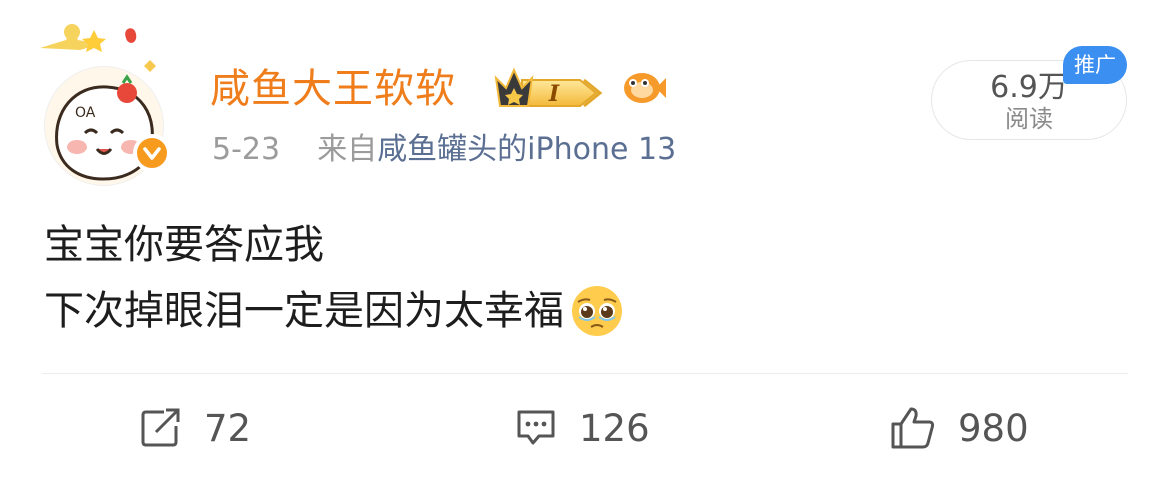 This screenshot has width=1170, height=477. Describe the element at coordinates (304, 311) in the screenshot. I see `post-line-text: 下次掉眼泪一定是因为太幸福` at that location.